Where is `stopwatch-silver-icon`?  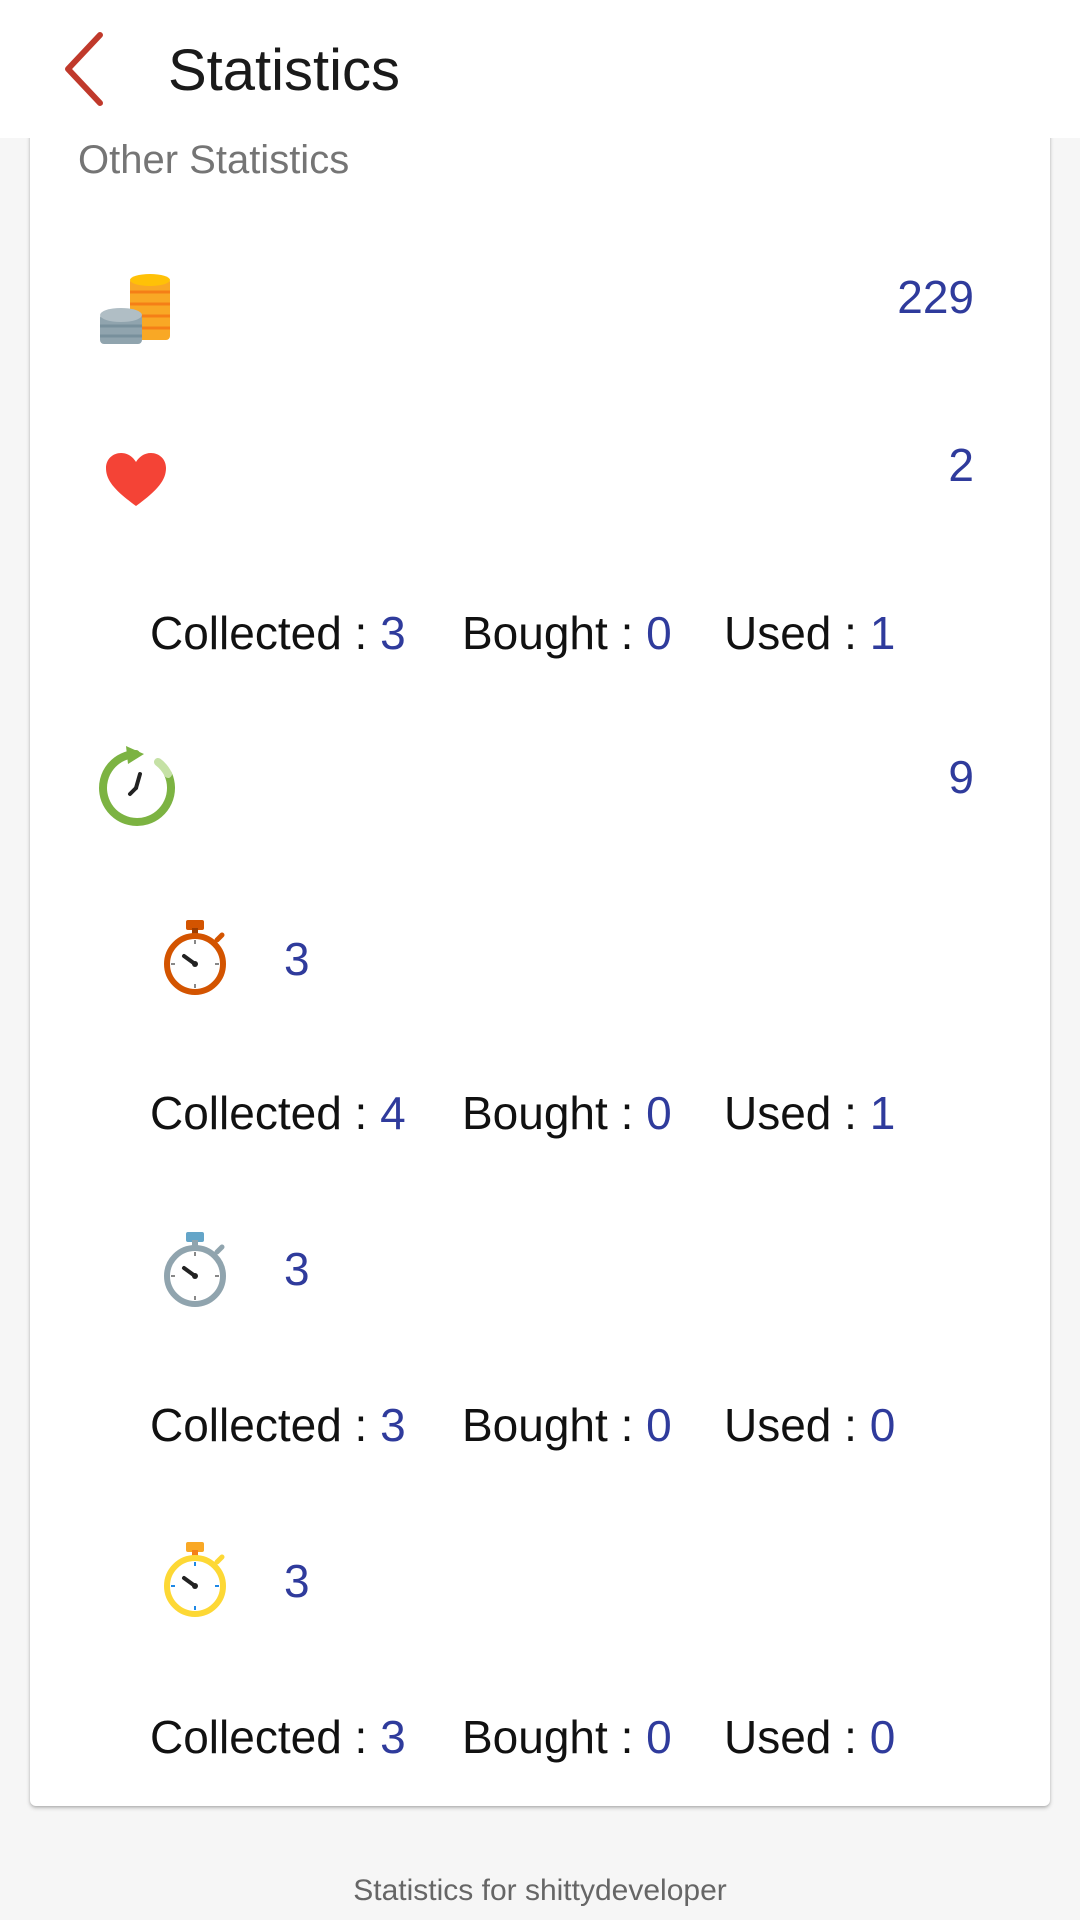
stopwatch-silver-icon is located at coordinates (195, 1269).